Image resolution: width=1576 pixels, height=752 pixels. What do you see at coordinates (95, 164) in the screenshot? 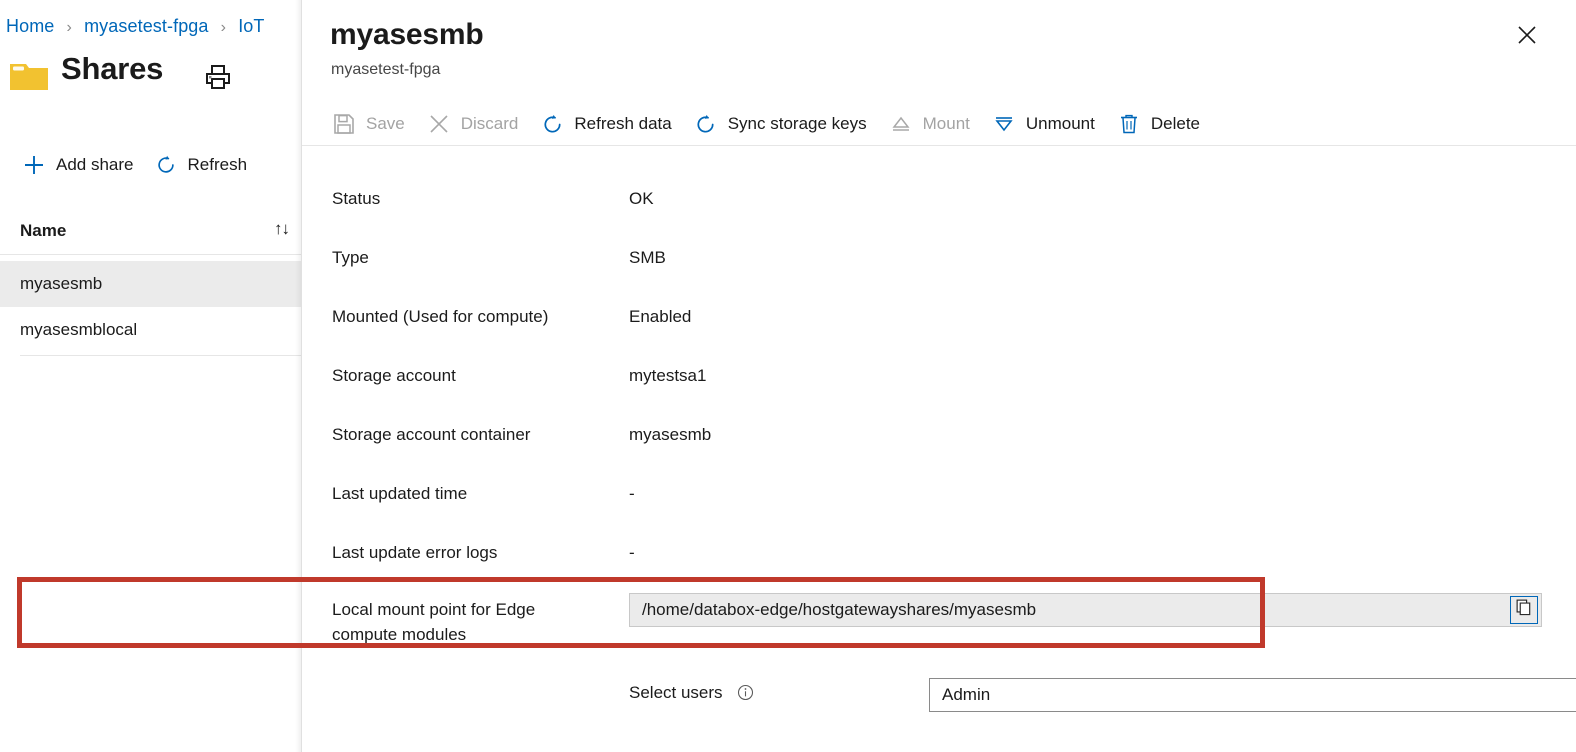
I see `add-share-label: Add share` at bounding box center [95, 164].